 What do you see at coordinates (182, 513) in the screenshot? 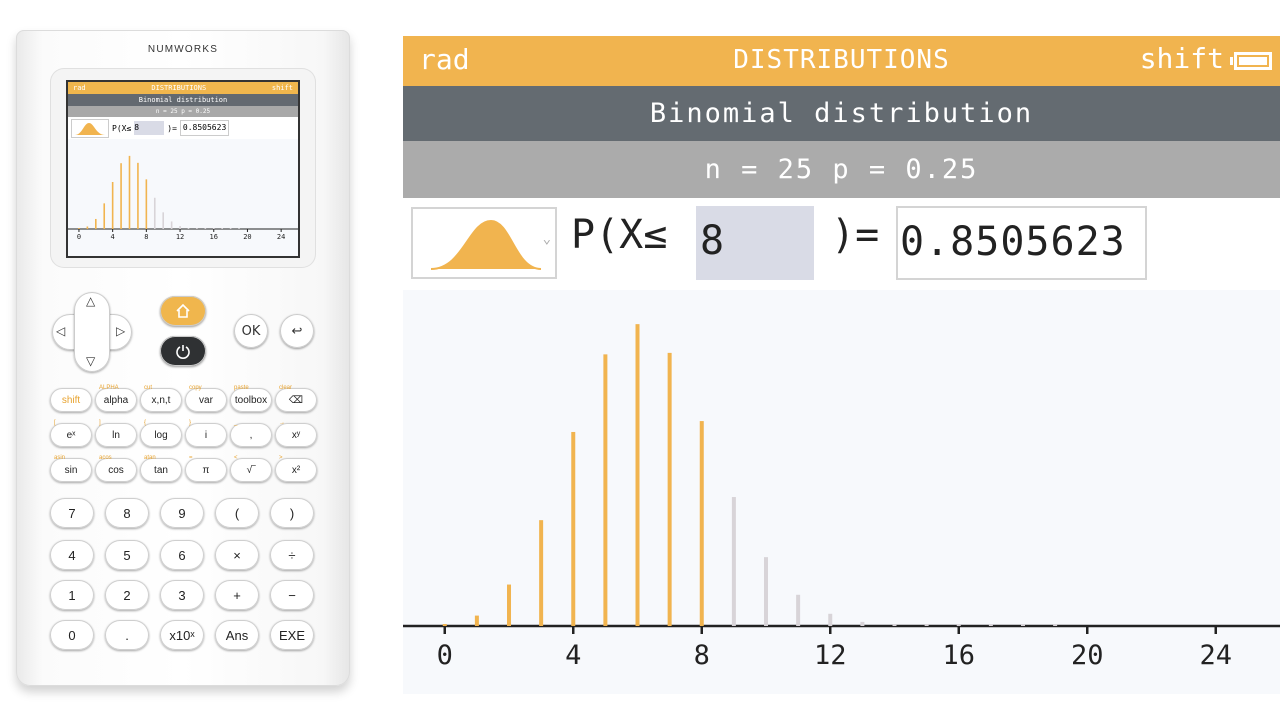
I see `key-20: 9` at bounding box center [182, 513].